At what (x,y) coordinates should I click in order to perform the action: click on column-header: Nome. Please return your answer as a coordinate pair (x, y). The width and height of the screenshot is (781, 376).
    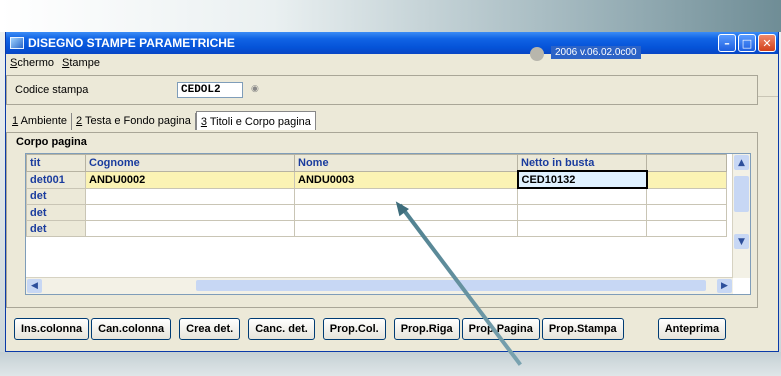
    Looking at the image, I should click on (406, 163).